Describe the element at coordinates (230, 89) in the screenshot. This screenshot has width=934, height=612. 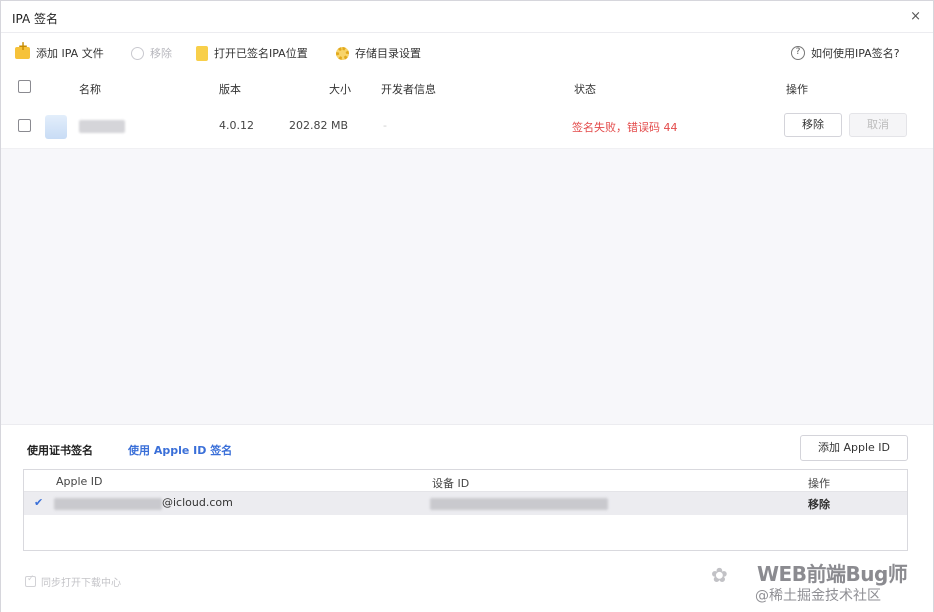
I see `col-version: 版本` at that location.